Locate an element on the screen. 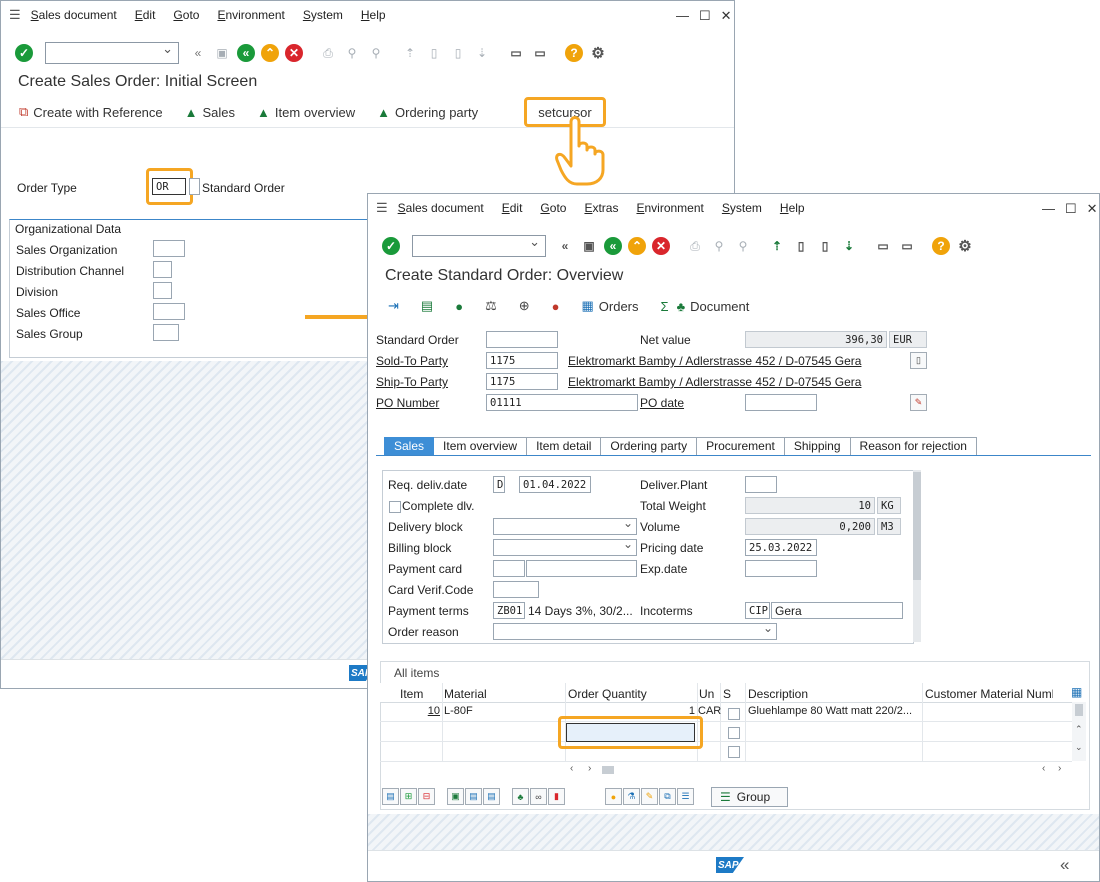 The image size is (1100, 882). payment-terms-input: ZB01 is located at coordinates (509, 610).